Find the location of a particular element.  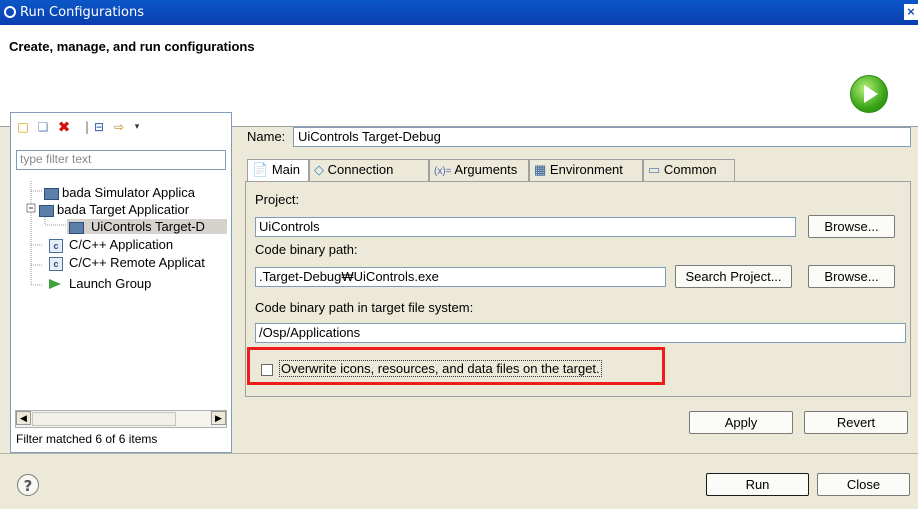

scroll-thumb is located at coordinates (104, 419).